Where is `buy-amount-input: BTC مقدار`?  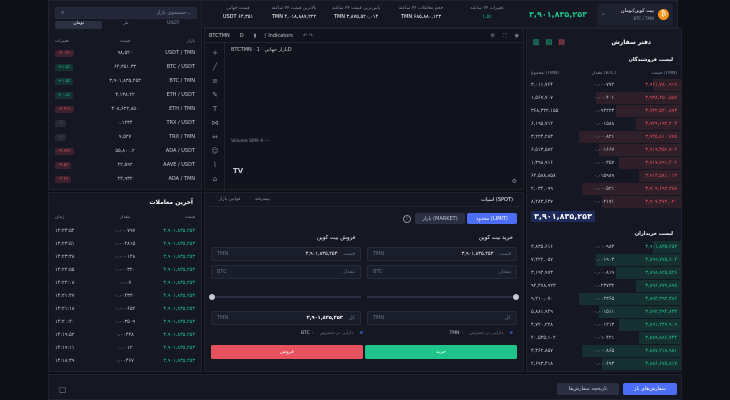
buy-amount-input: BTC مقدار is located at coordinates (442, 272).